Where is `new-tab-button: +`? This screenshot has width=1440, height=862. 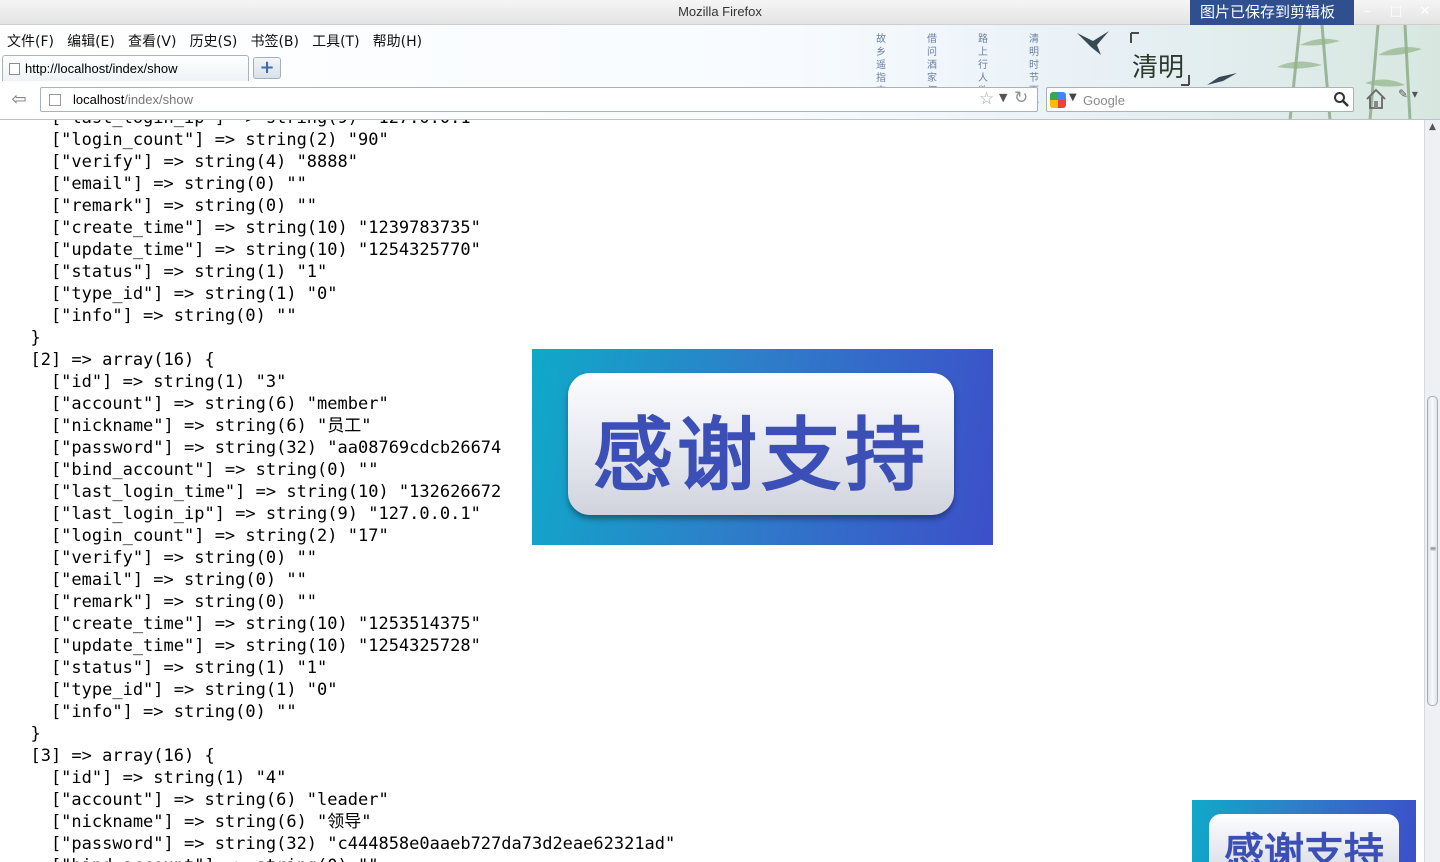 new-tab-button: + is located at coordinates (267, 68).